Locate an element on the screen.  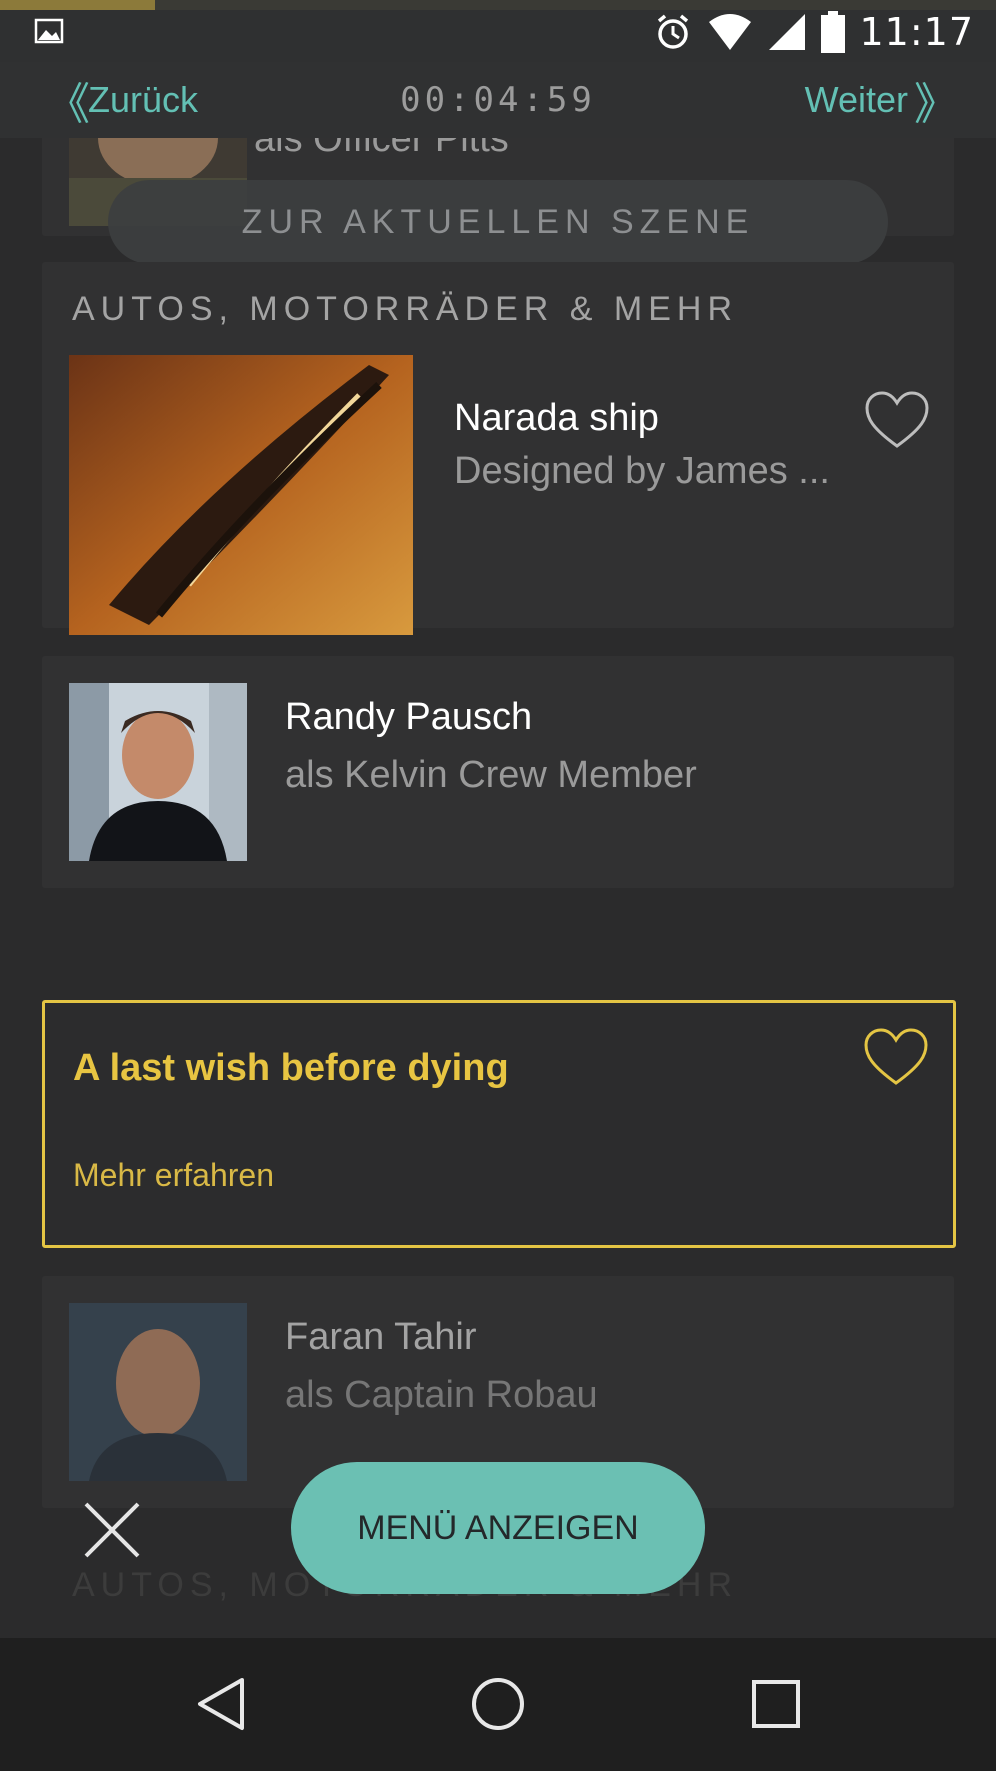
back-triangle-icon is located at coordinates (222, 1704).